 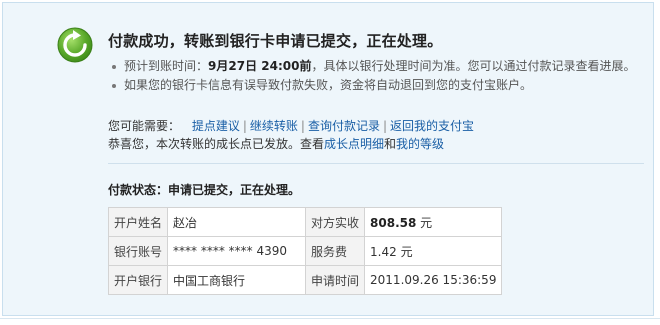 What do you see at coordinates (335, 280) in the screenshot?
I see `apply-time-label: 申请时间` at bounding box center [335, 280].